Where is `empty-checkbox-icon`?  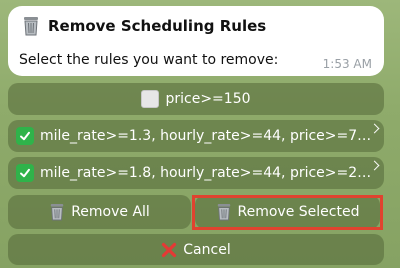
empty-checkbox-icon is located at coordinates (150, 99).